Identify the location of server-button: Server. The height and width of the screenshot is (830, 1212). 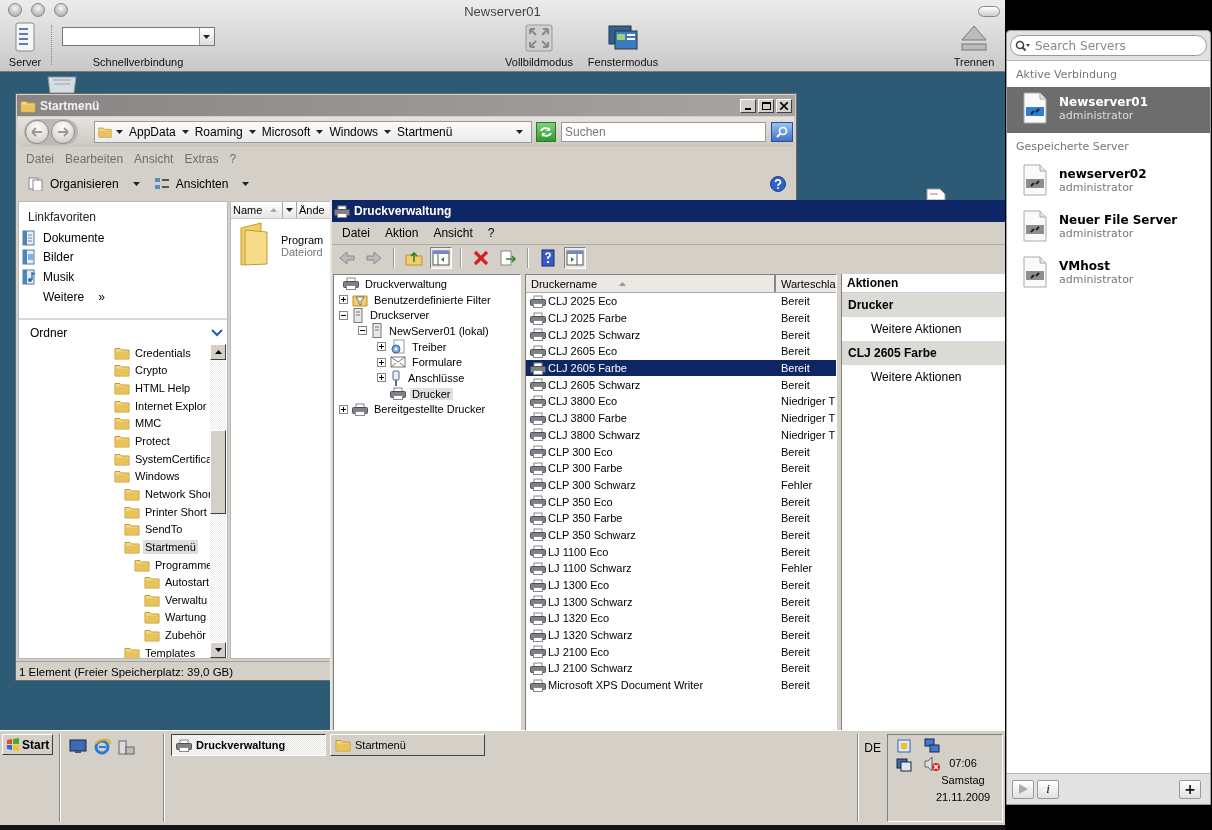
(25, 45).